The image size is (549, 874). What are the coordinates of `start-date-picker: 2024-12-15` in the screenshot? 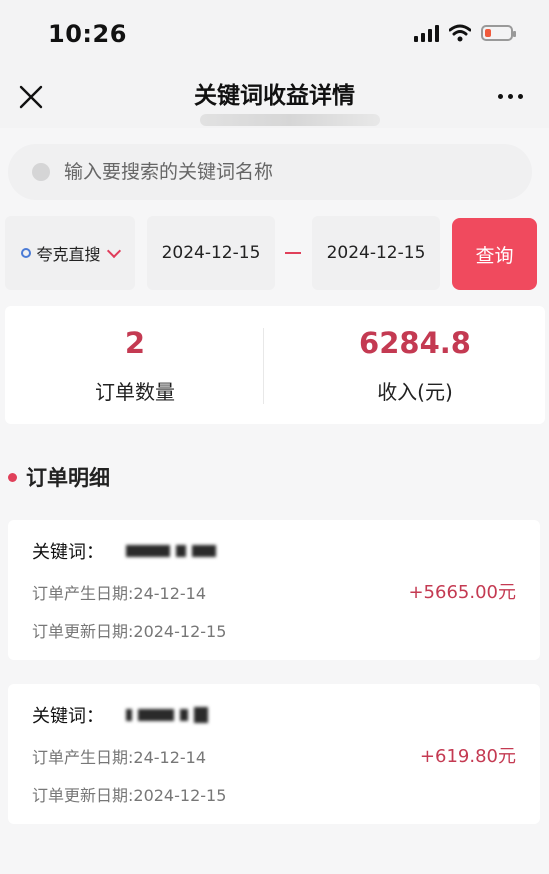 It's located at (211, 253).